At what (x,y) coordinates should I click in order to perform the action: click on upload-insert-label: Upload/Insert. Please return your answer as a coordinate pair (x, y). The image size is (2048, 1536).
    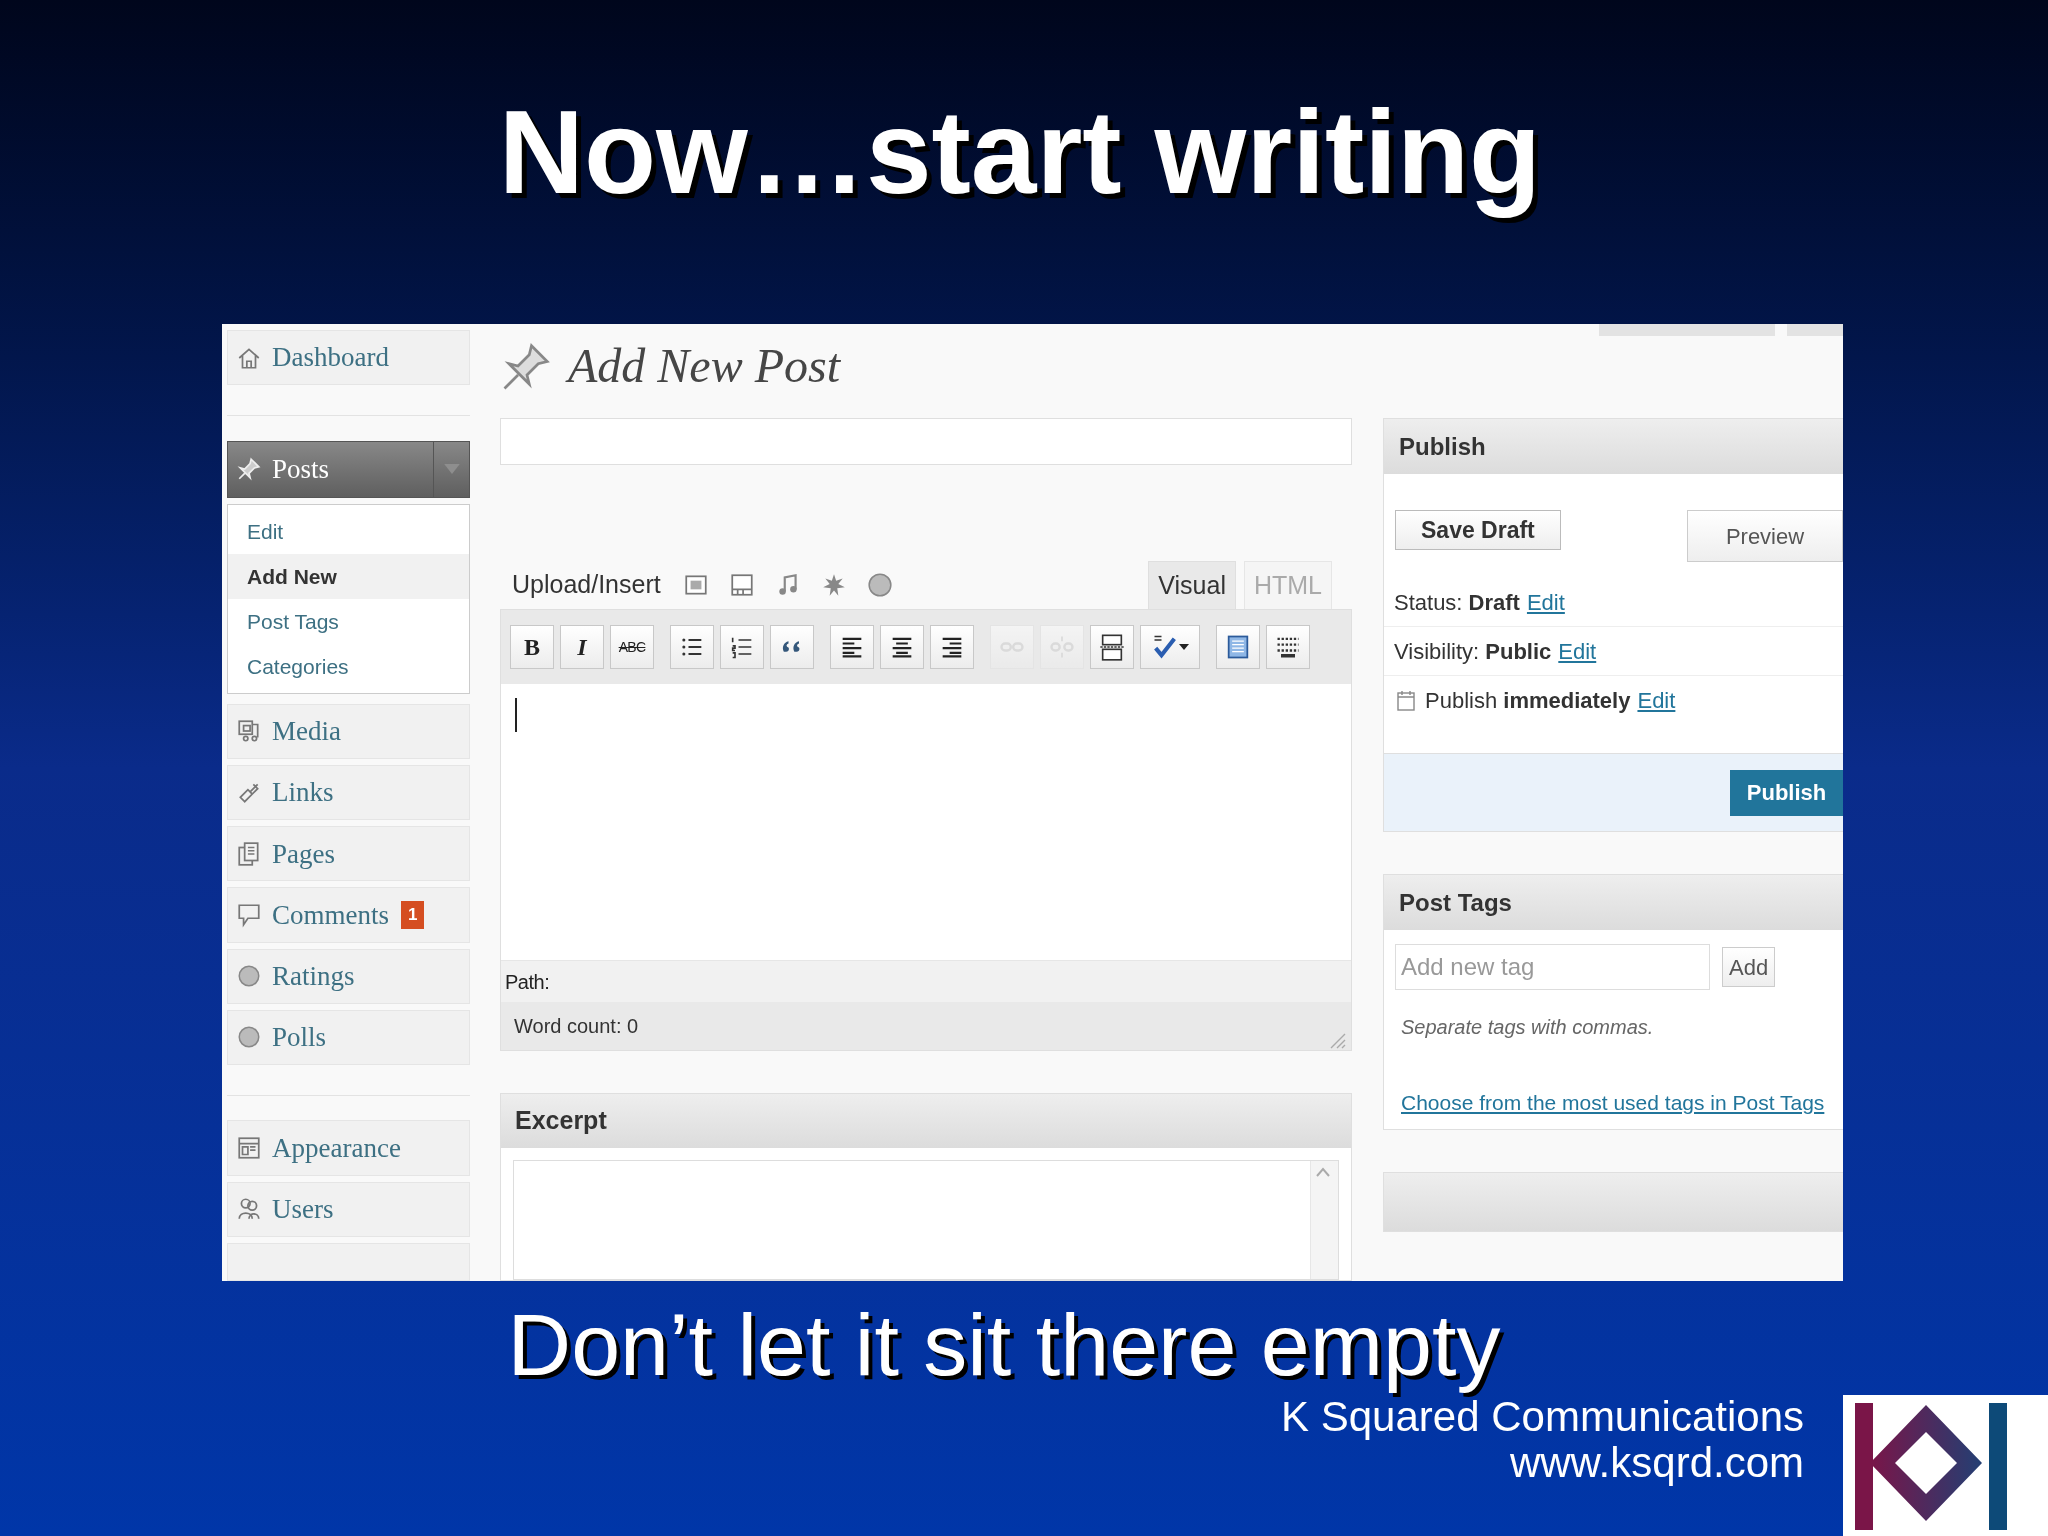
    Looking at the image, I should click on (586, 585).